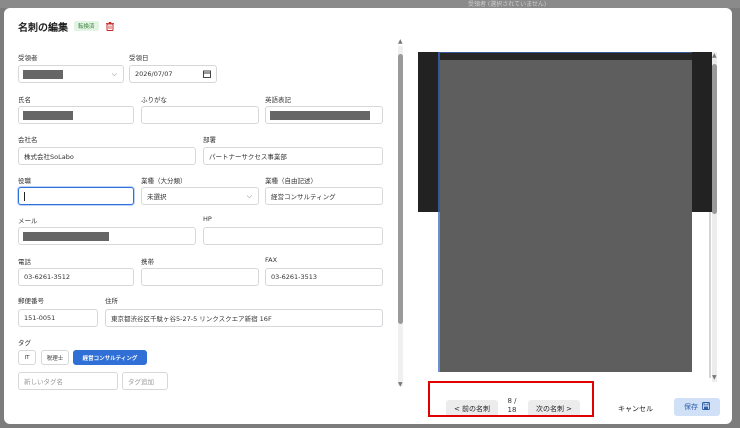 Image resolution: width=740 pixels, height=428 pixels. I want to click on tag-management-consulting: 経営コンサルティング, so click(110, 357).